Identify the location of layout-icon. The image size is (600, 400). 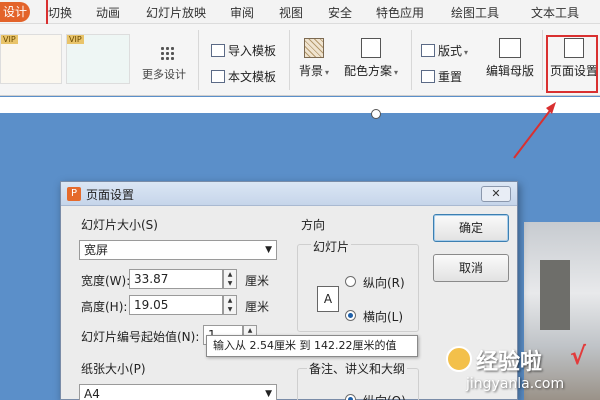
(428, 50).